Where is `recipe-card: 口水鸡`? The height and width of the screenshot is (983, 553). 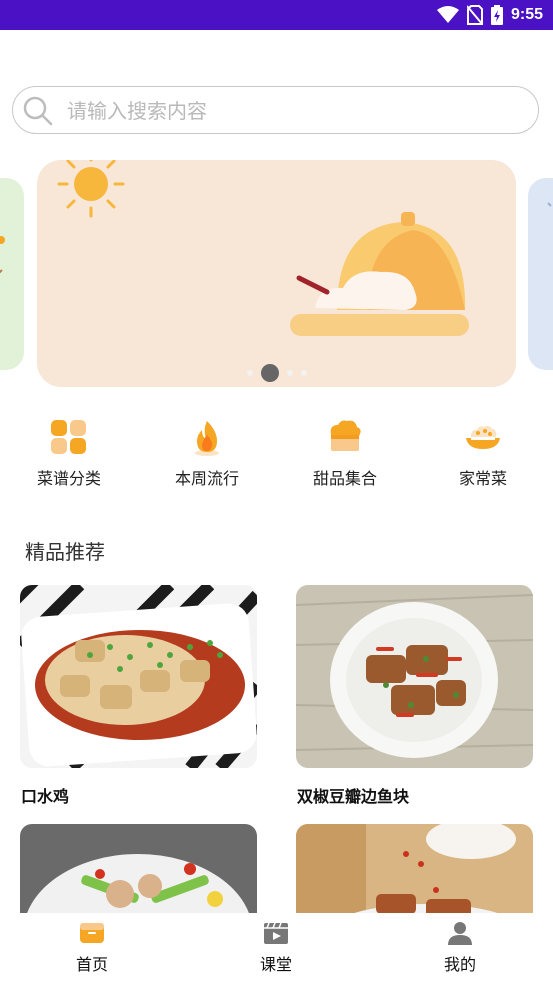
recipe-card: 口水鸡 is located at coordinates (138, 700).